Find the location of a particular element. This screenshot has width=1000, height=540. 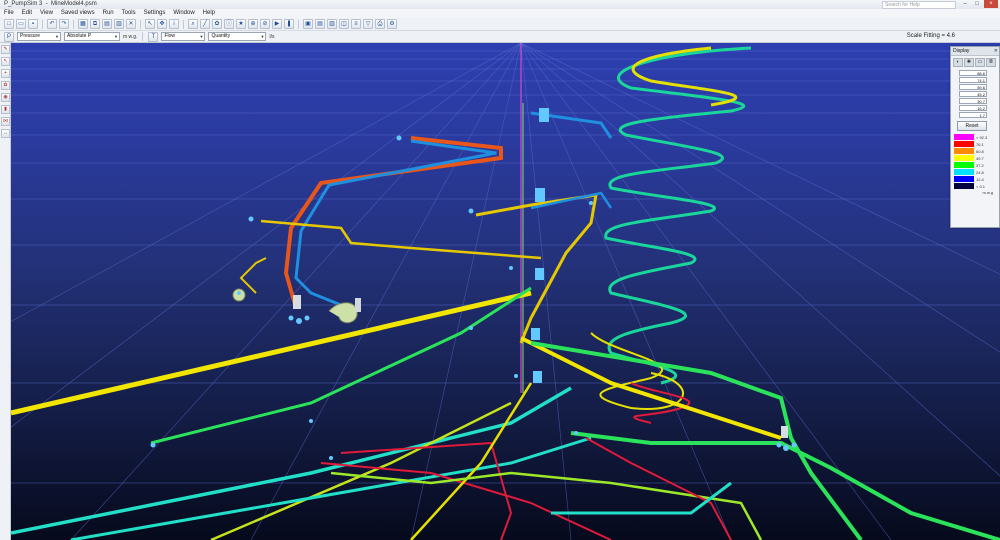

range-field: 59.6 is located at coordinates (973, 87).